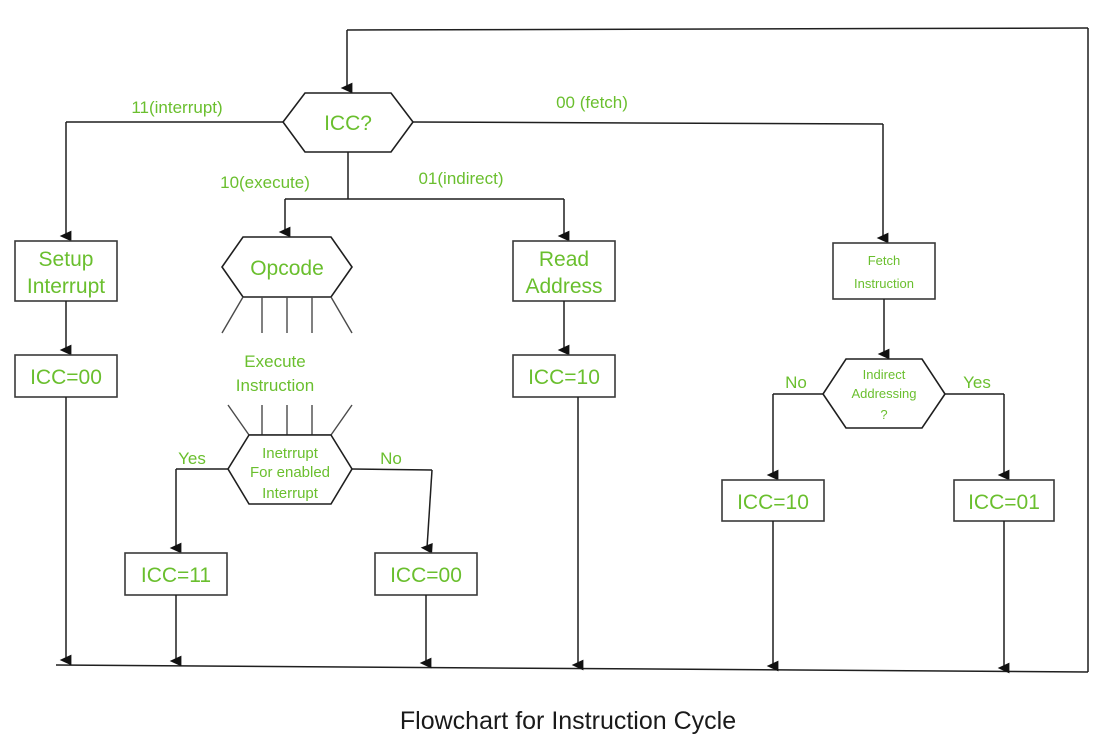 The height and width of the screenshot is (746, 1119). Describe the element at coordinates (794, 437) in the screenshot. I see `edge-indirect-no` at that location.